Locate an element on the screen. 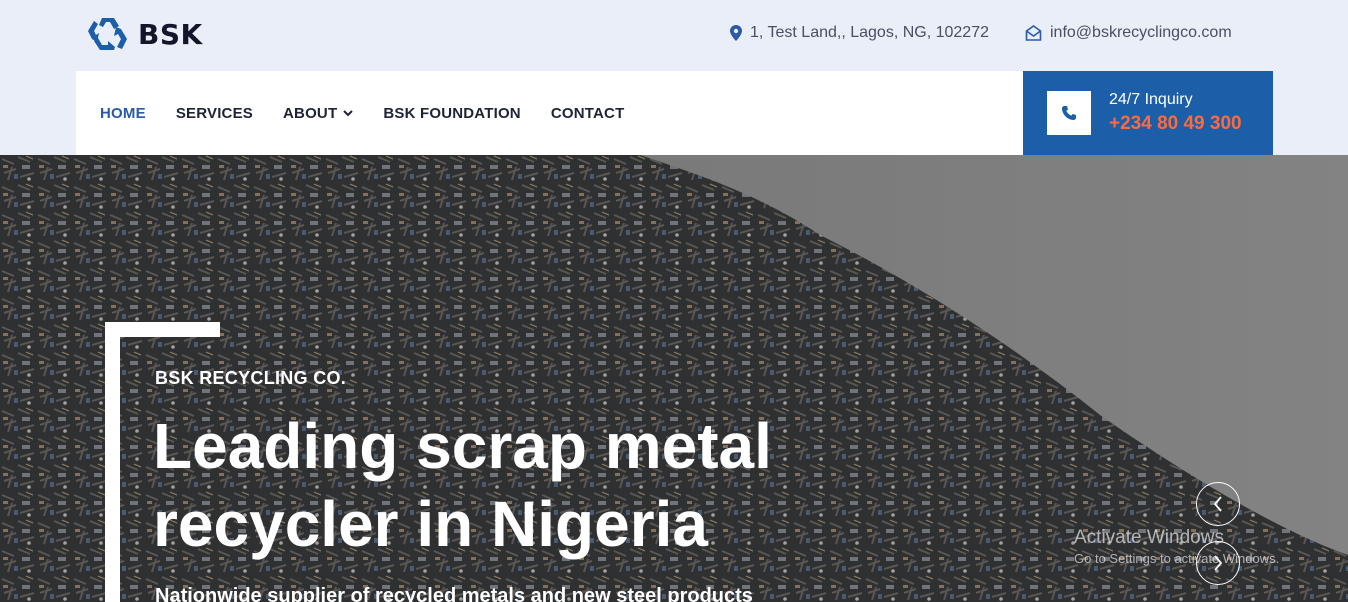  inquiry-phone: +234 80 49 300 is located at coordinates (1175, 124).